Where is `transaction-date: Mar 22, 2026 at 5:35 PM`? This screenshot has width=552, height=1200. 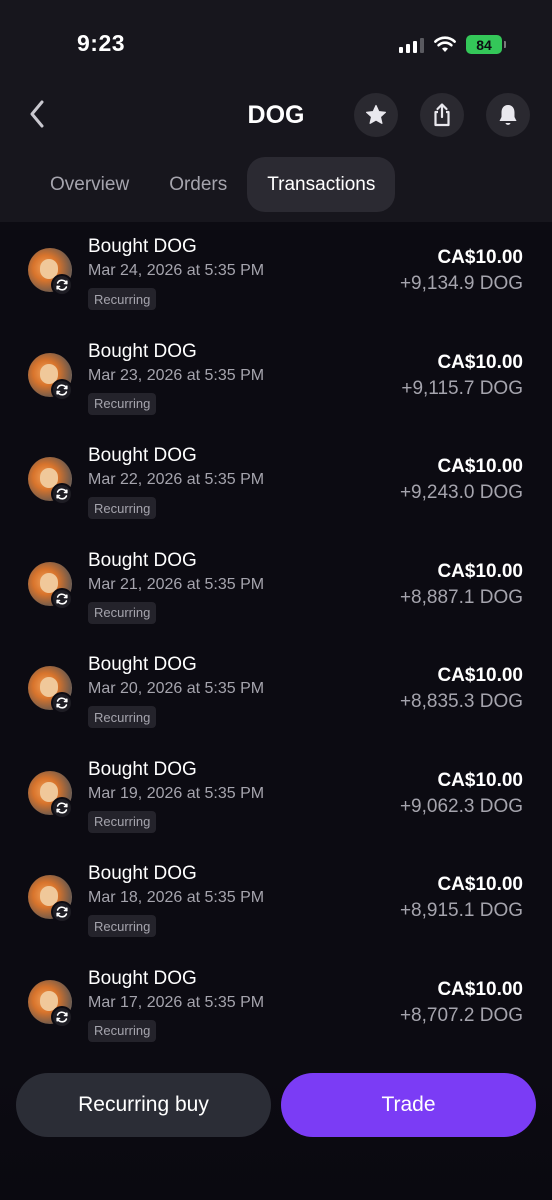
transaction-date: Mar 22, 2026 at 5:35 PM is located at coordinates (176, 479).